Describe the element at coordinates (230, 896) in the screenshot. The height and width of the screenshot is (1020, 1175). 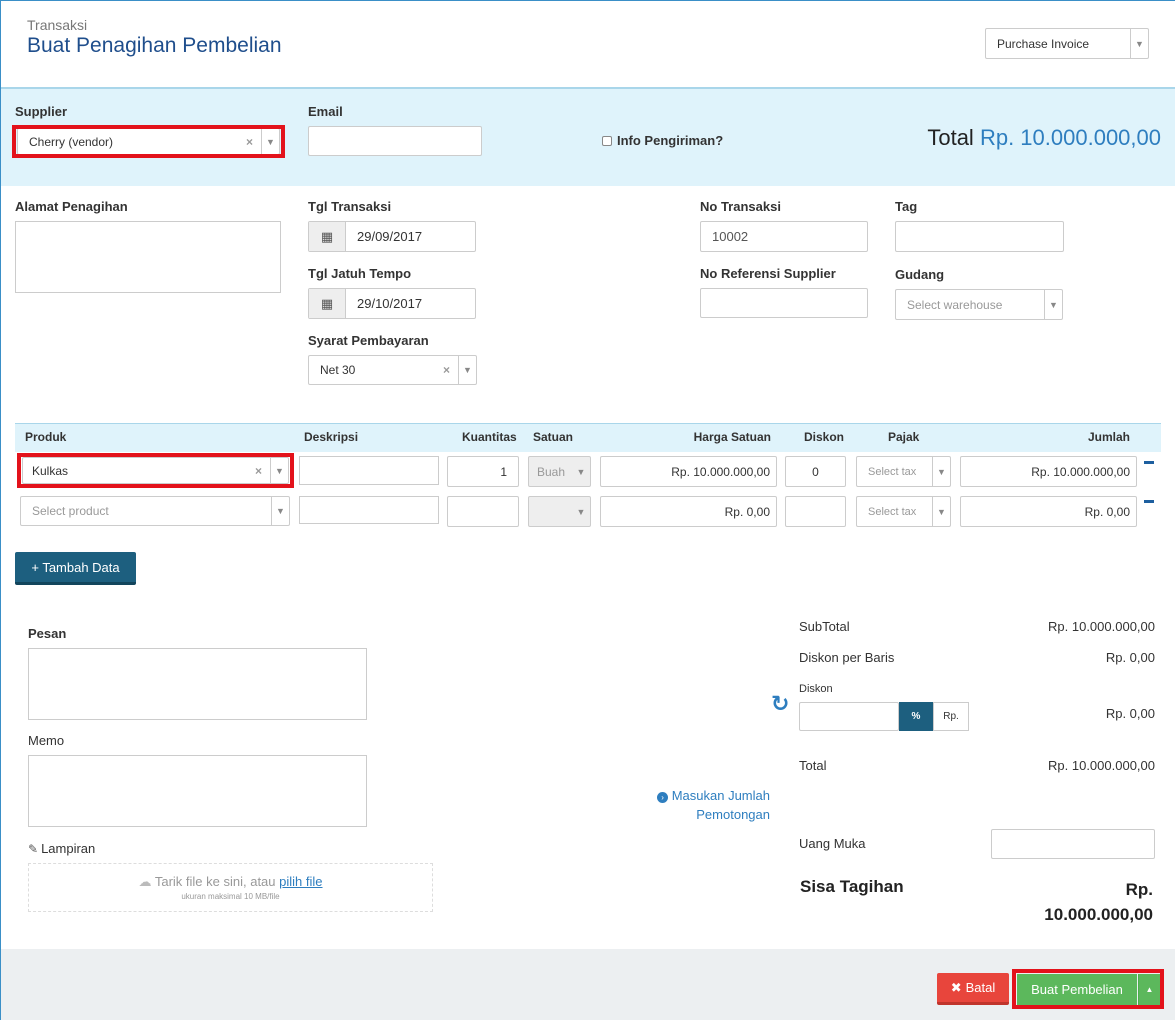
I see `dropzone-hint: ukuran maksimal 10 MB/file` at that location.